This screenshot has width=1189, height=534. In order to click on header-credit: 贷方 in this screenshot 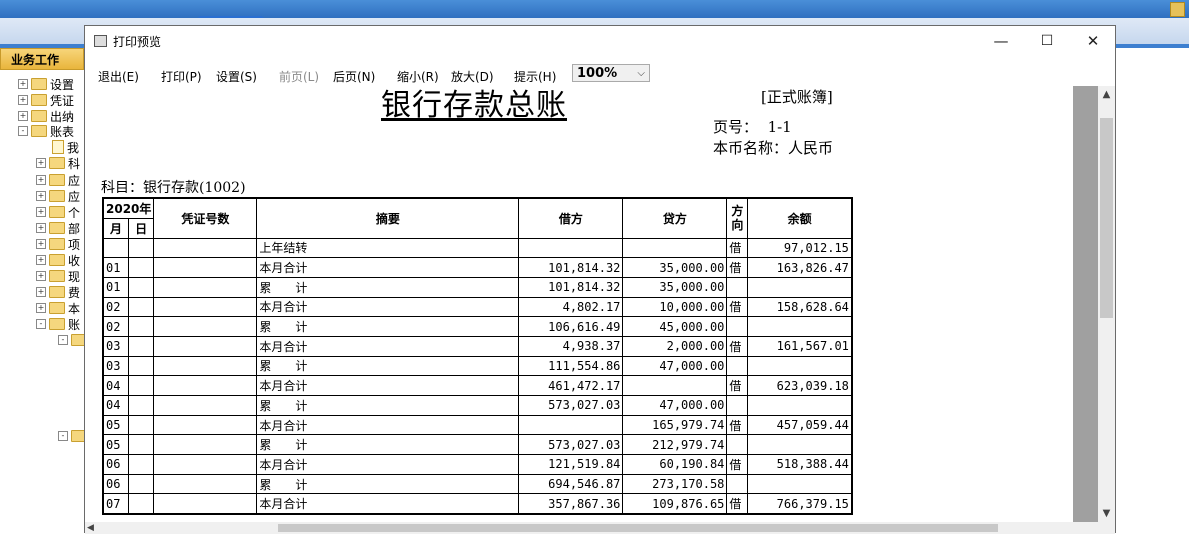, I will do `click(675, 218)`.